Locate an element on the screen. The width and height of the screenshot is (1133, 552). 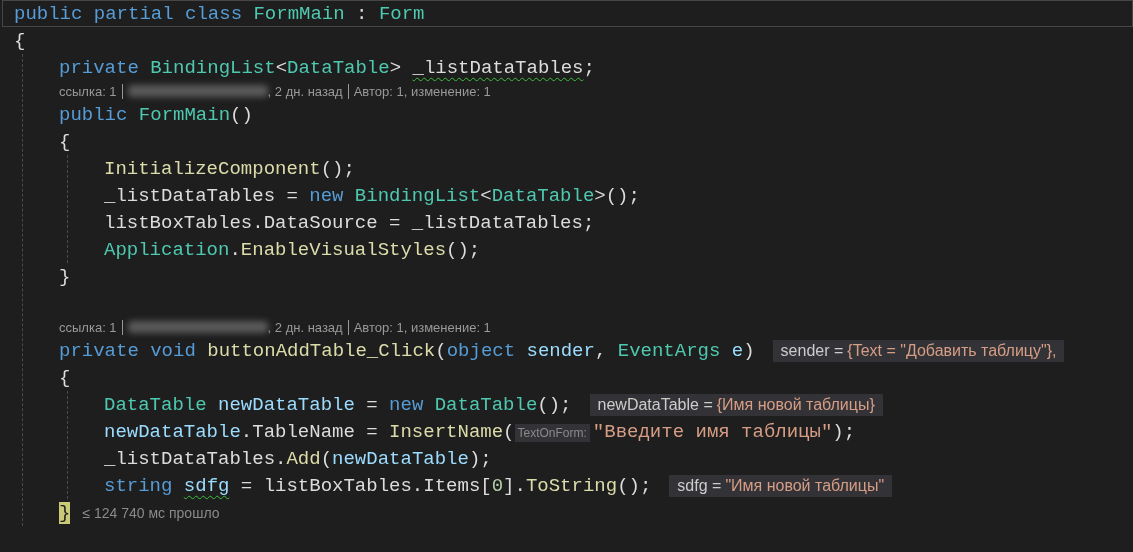
datatip: sdfg = "Имя новой таблицы" is located at coordinates (781, 485).